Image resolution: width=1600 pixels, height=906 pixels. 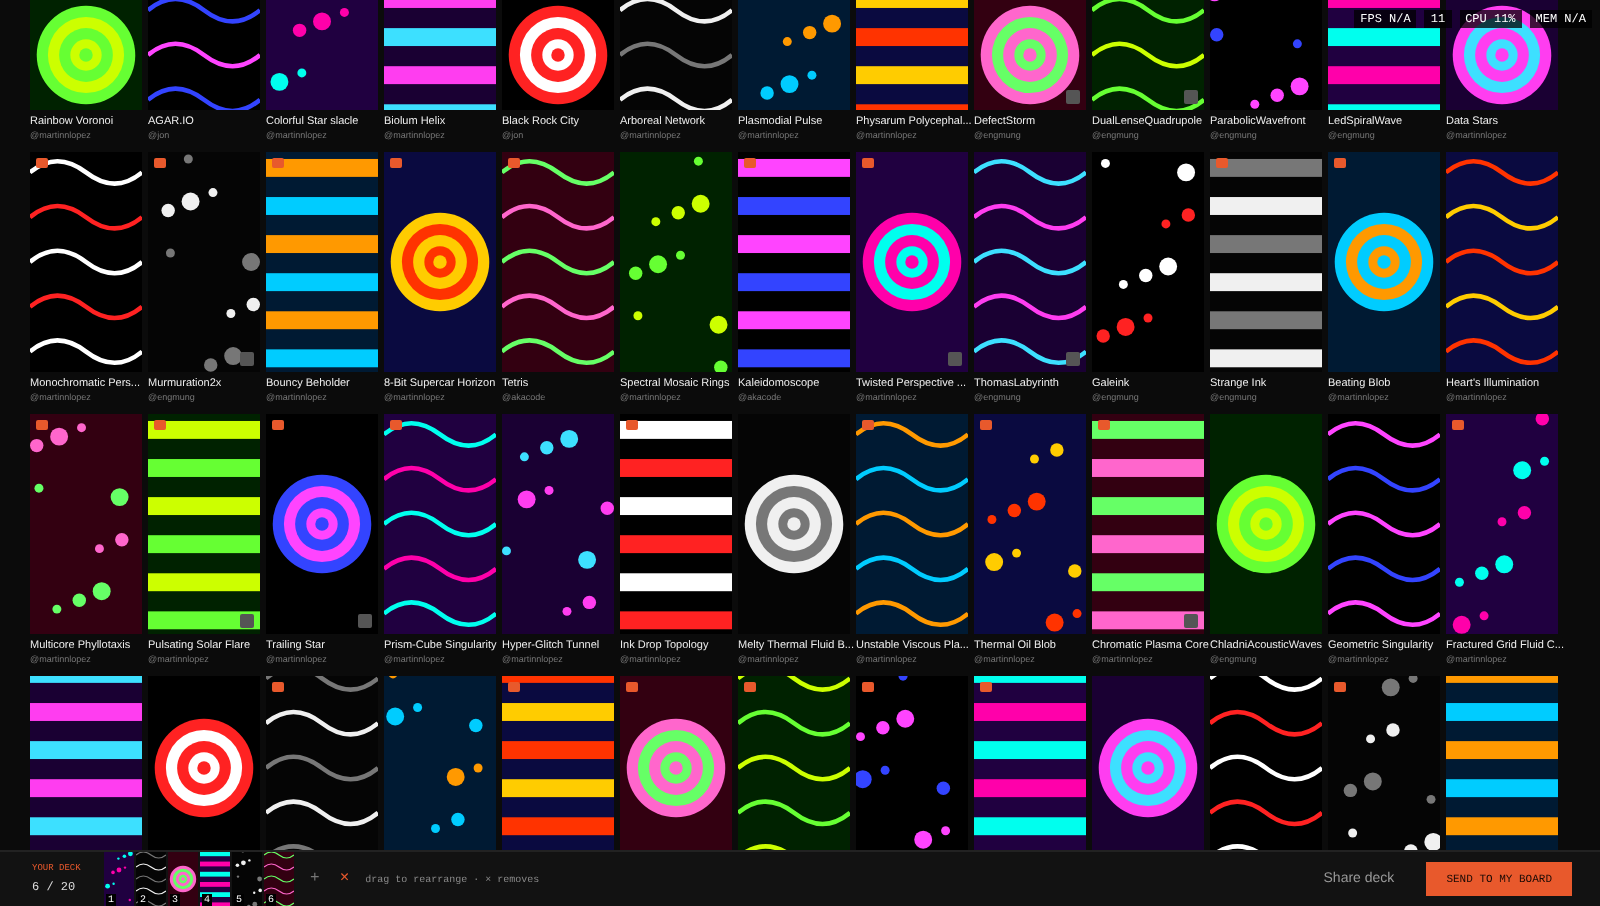 What do you see at coordinates (344, 879) in the screenshot?
I see `clear-button: ×` at bounding box center [344, 879].